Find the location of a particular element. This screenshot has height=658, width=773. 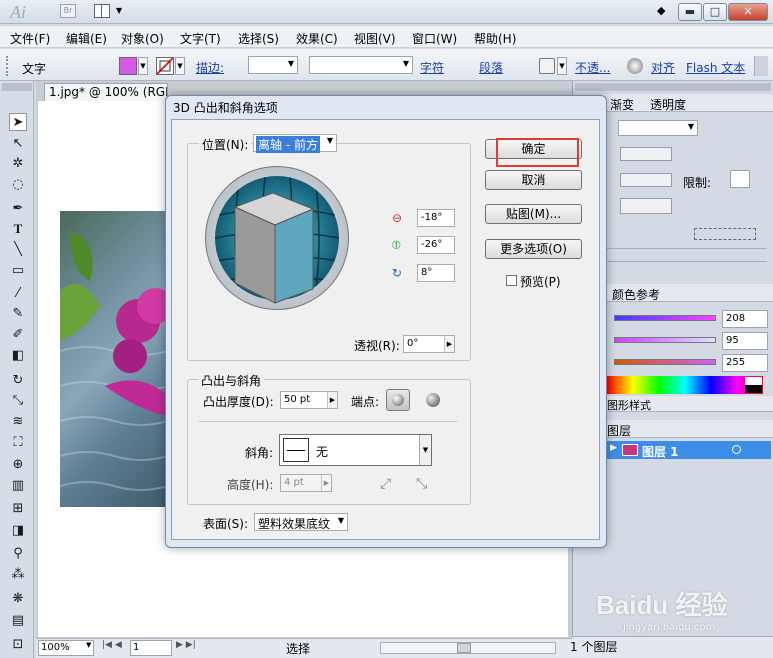

tab-gradient: 渐变 is located at coordinates (622, 104).